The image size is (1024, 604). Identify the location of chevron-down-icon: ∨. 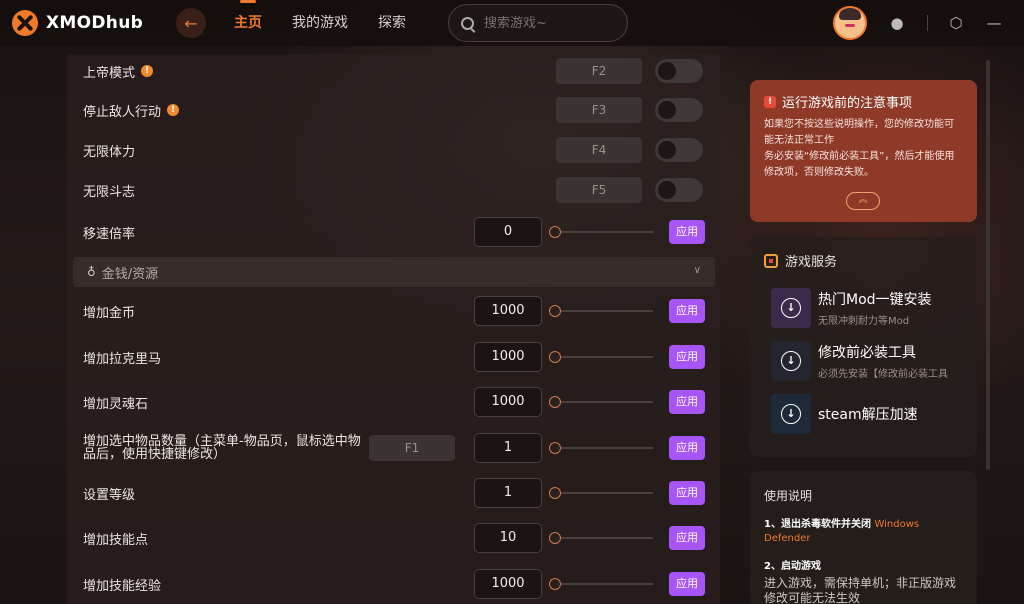
(697, 270).